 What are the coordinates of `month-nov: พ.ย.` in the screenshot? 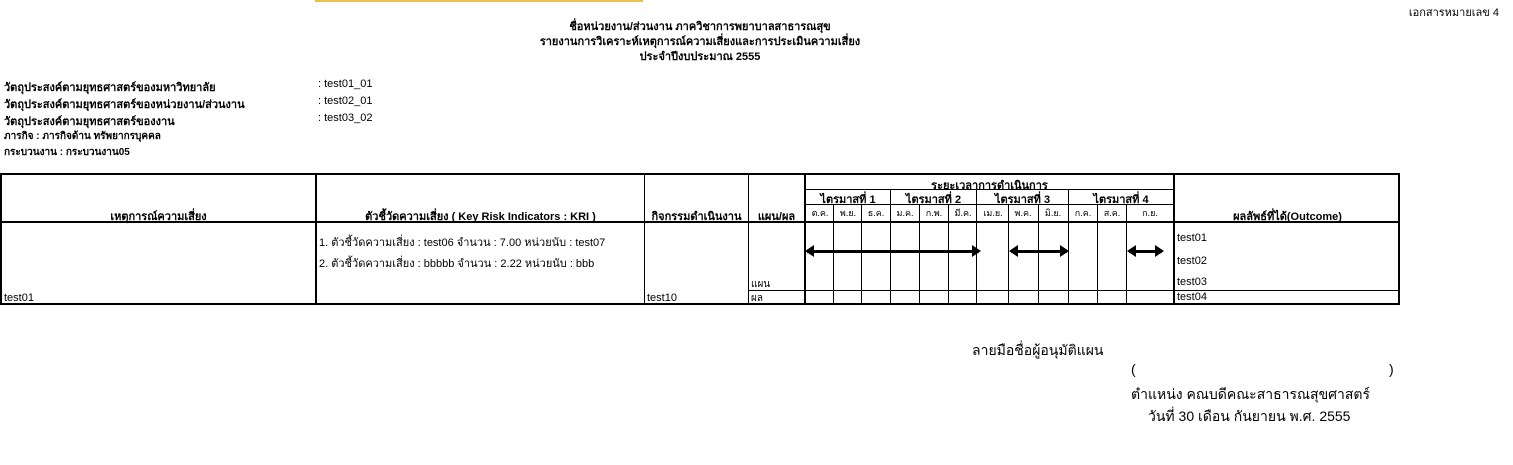 It's located at (848, 213).